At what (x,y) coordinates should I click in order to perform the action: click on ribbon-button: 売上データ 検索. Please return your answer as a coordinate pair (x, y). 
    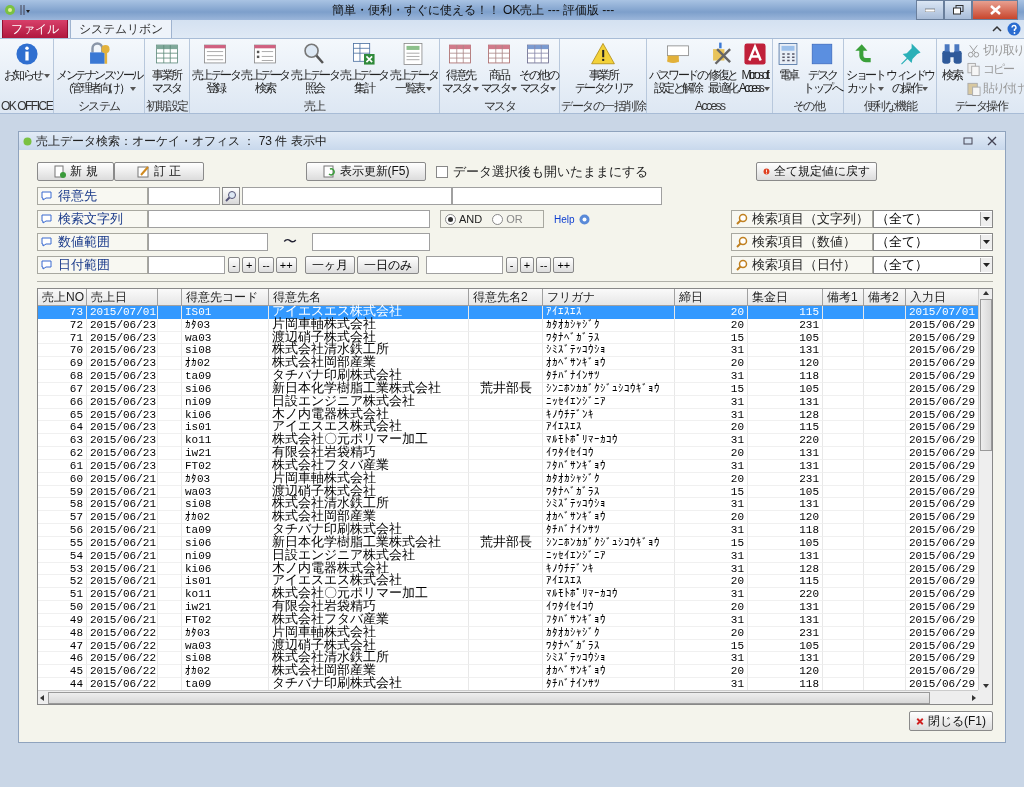
    Looking at the image, I should click on (265, 68).